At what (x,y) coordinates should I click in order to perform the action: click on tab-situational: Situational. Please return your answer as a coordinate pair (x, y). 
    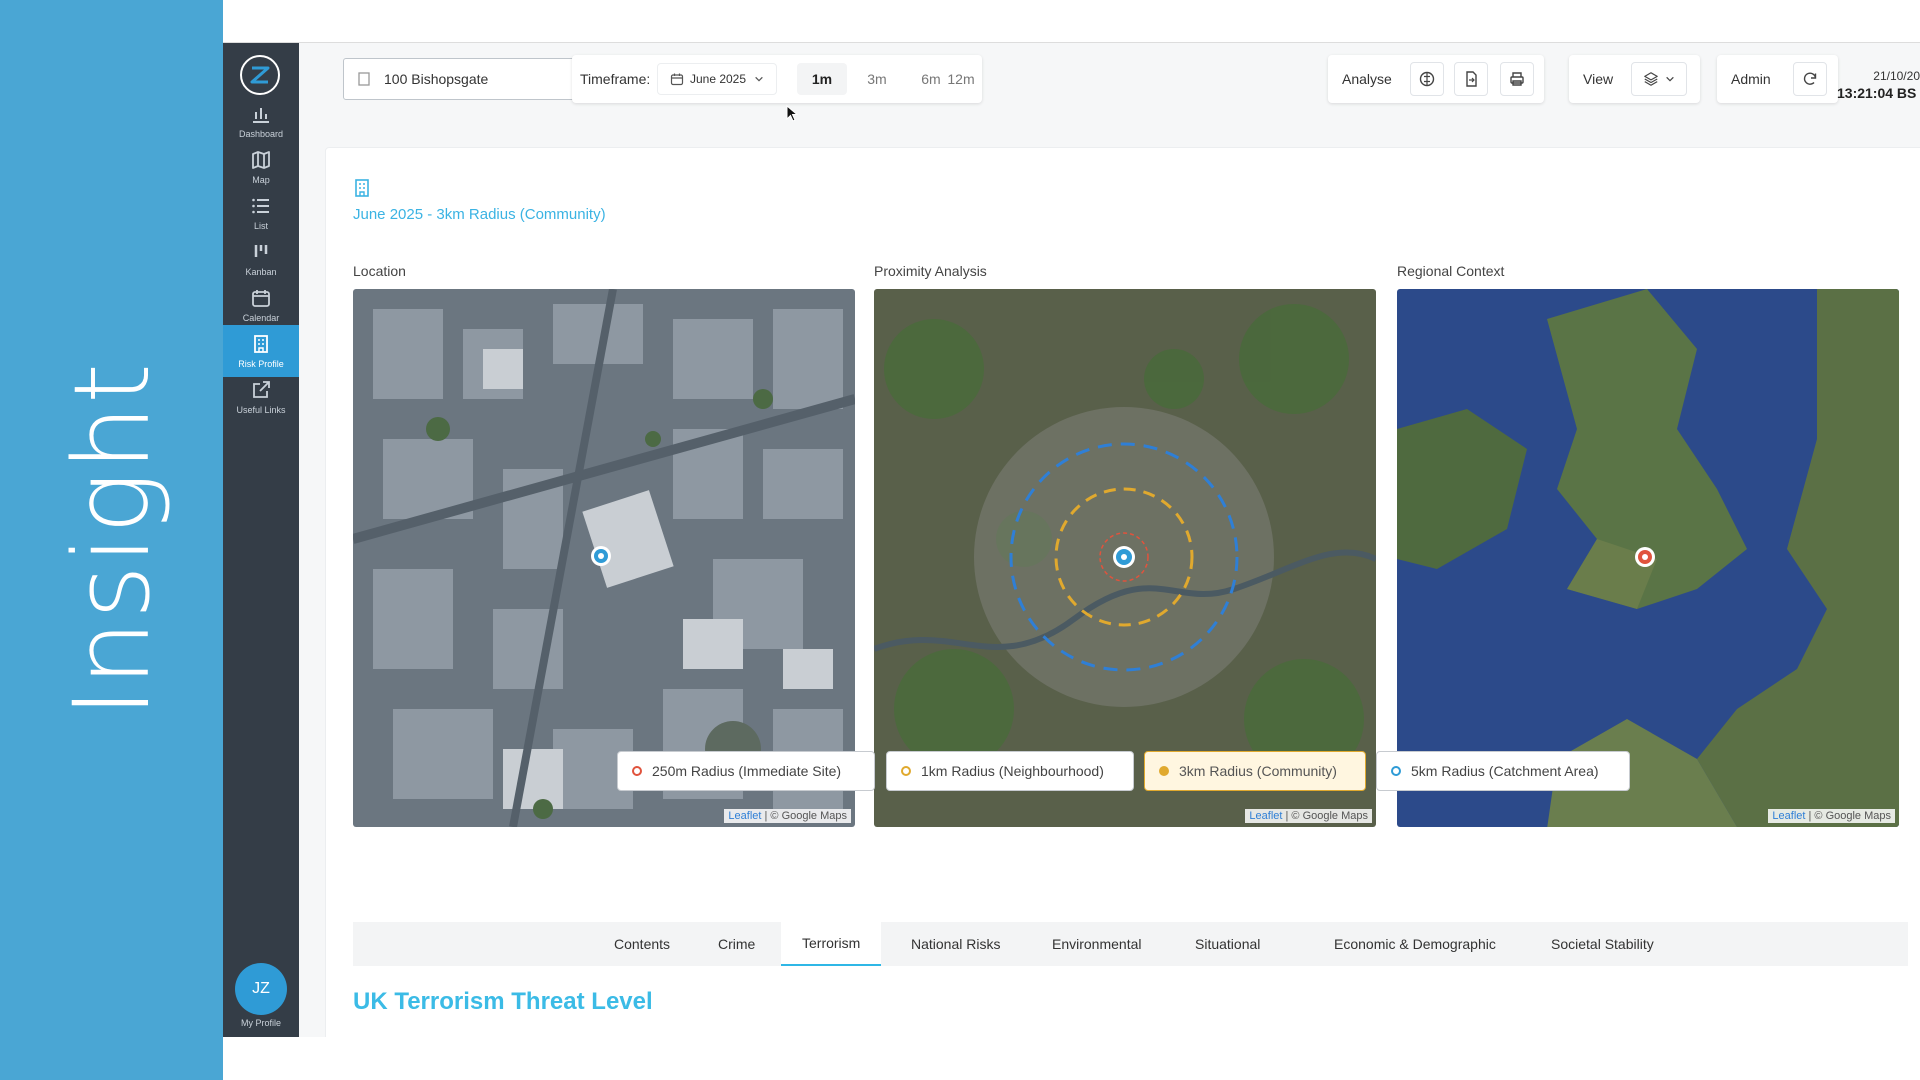
    Looking at the image, I should click on (1227, 944).